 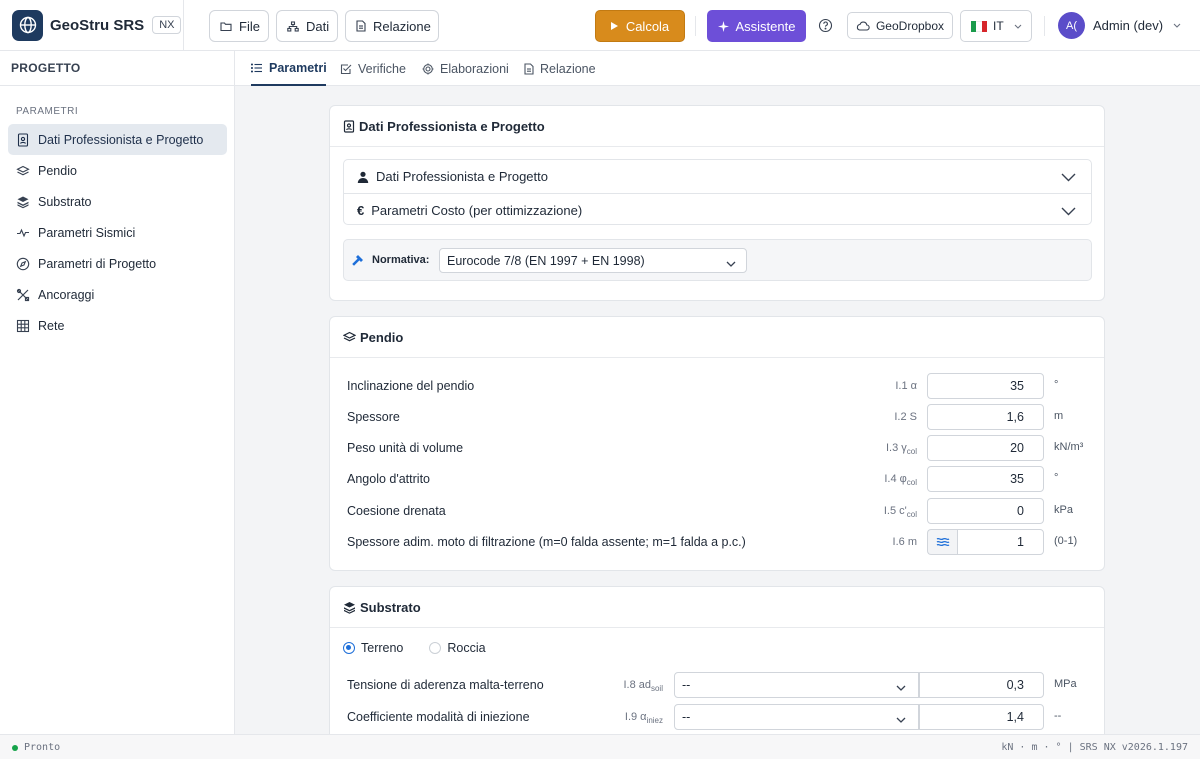 What do you see at coordinates (298, 67) in the screenshot?
I see `tab-label: Parametri` at bounding box center [298, 67].